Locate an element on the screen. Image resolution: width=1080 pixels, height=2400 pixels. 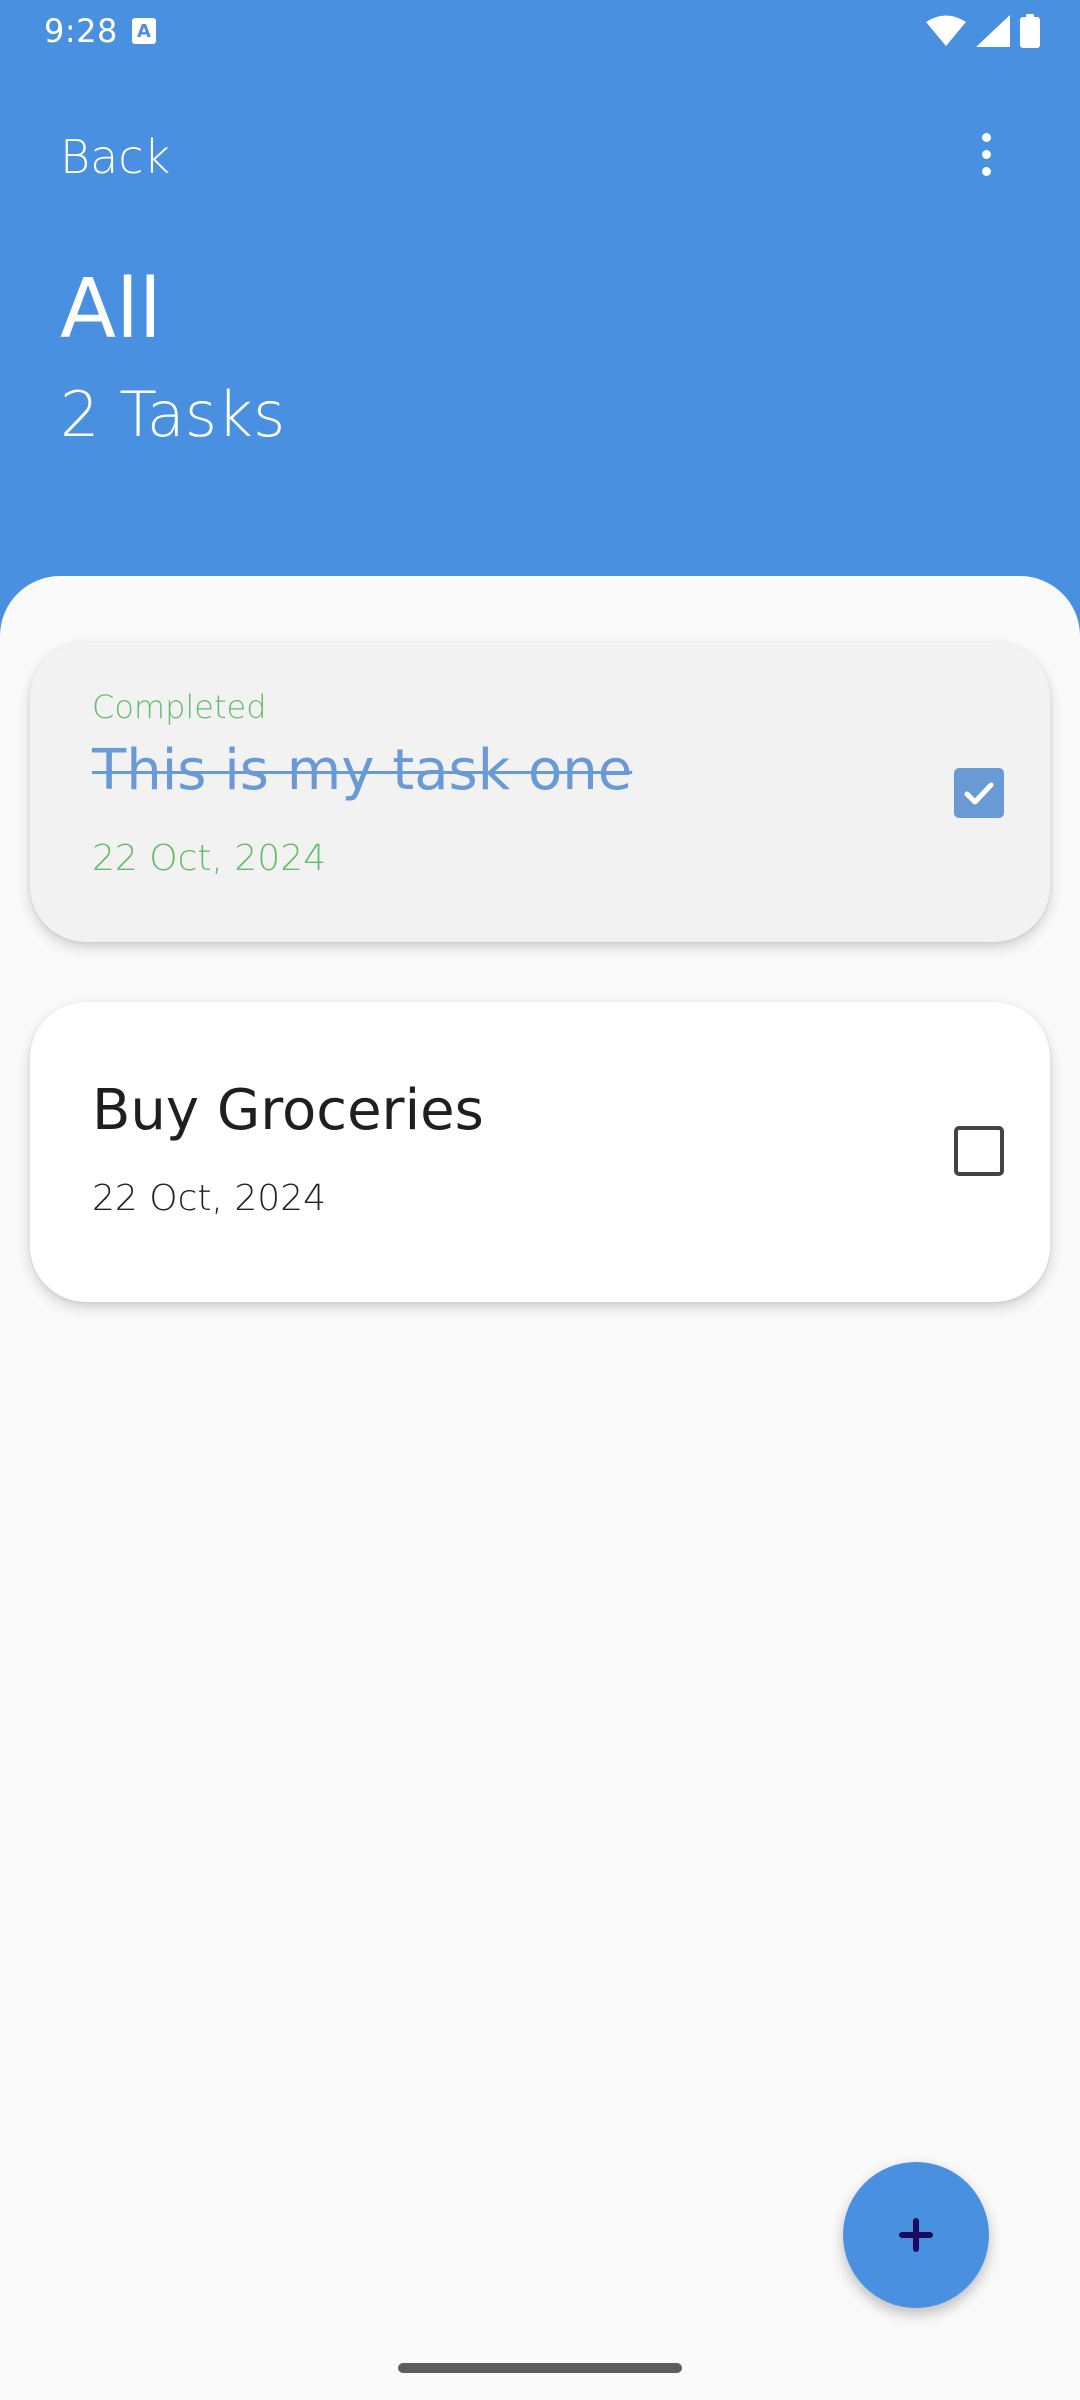
status-time: 9:28 is located at coordinates (81, 31).